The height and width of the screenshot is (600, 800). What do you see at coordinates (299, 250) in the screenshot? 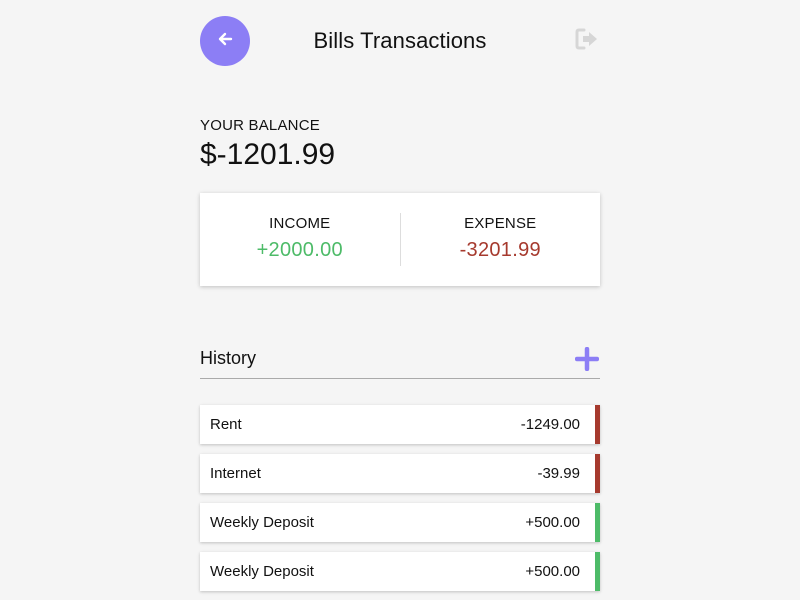
I see `income-value: +2000.00` at bounding box center [299, 250].